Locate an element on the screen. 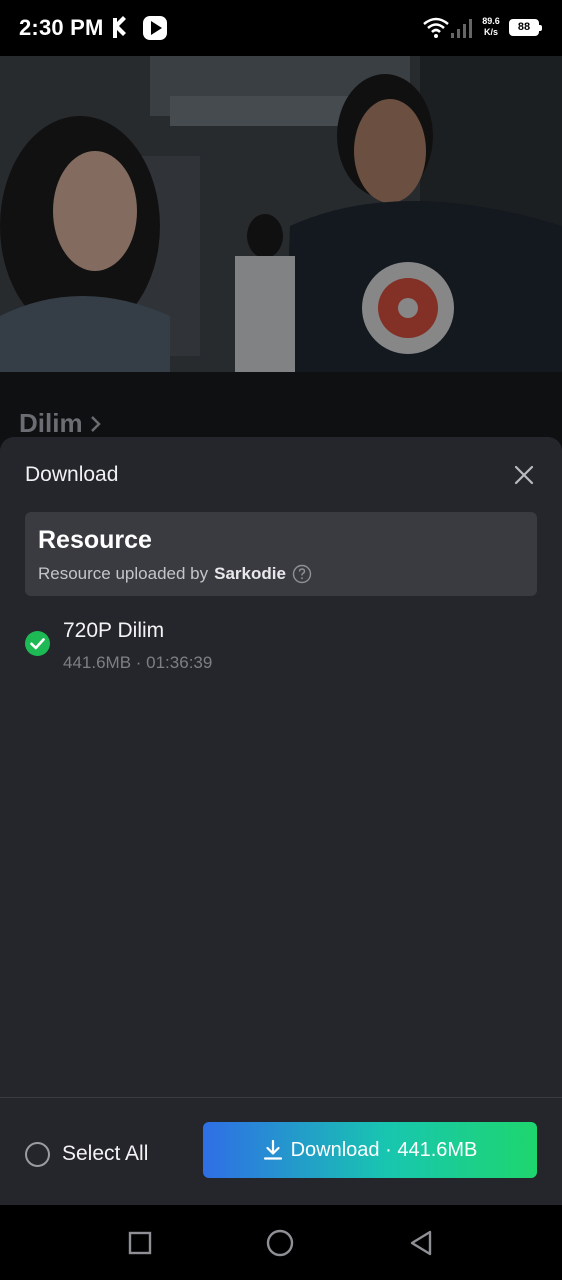  recent-apps-icon is located at coordinates (140, 1243).